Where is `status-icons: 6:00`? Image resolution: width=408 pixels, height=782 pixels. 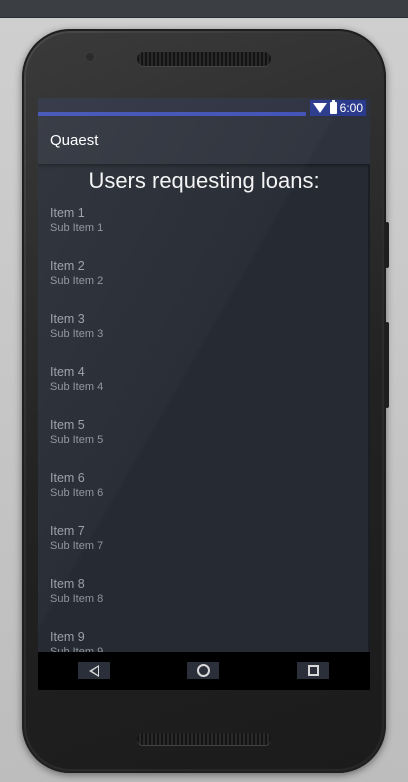 status-icons: 6:00 is located at coordinates (337, 108).